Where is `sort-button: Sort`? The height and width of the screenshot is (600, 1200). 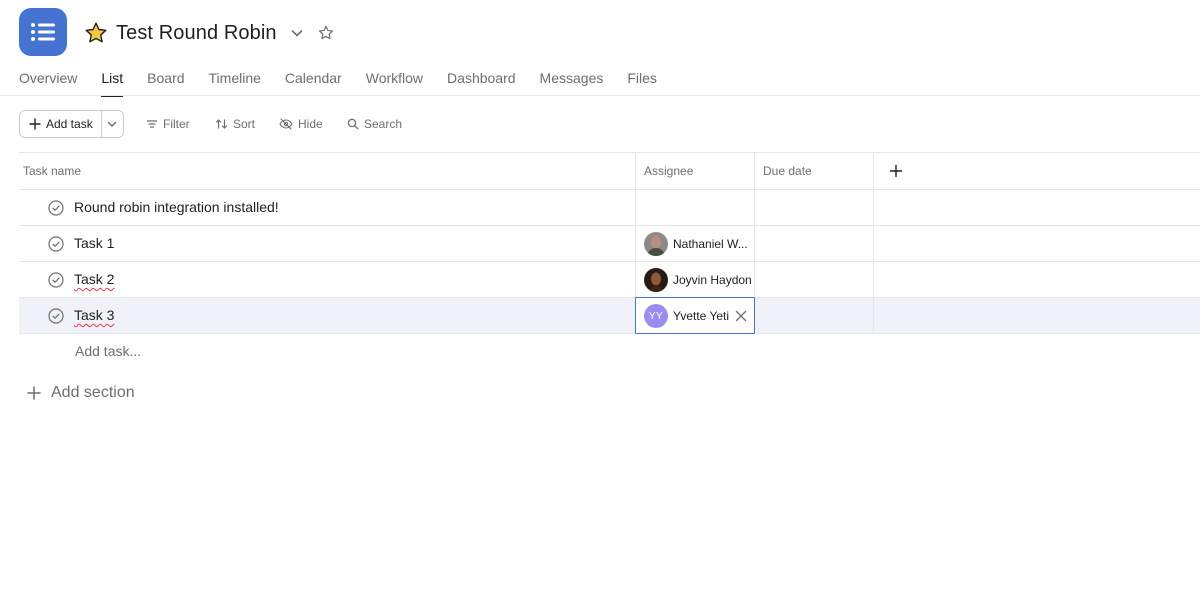
sort-button: Sort is located at coordinates (235, 124).